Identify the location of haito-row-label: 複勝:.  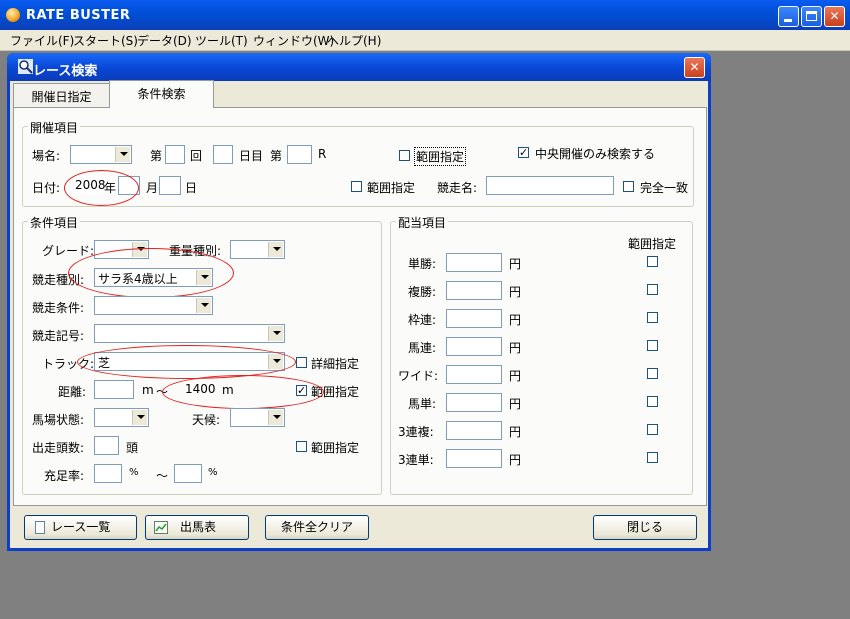
(422, 292).